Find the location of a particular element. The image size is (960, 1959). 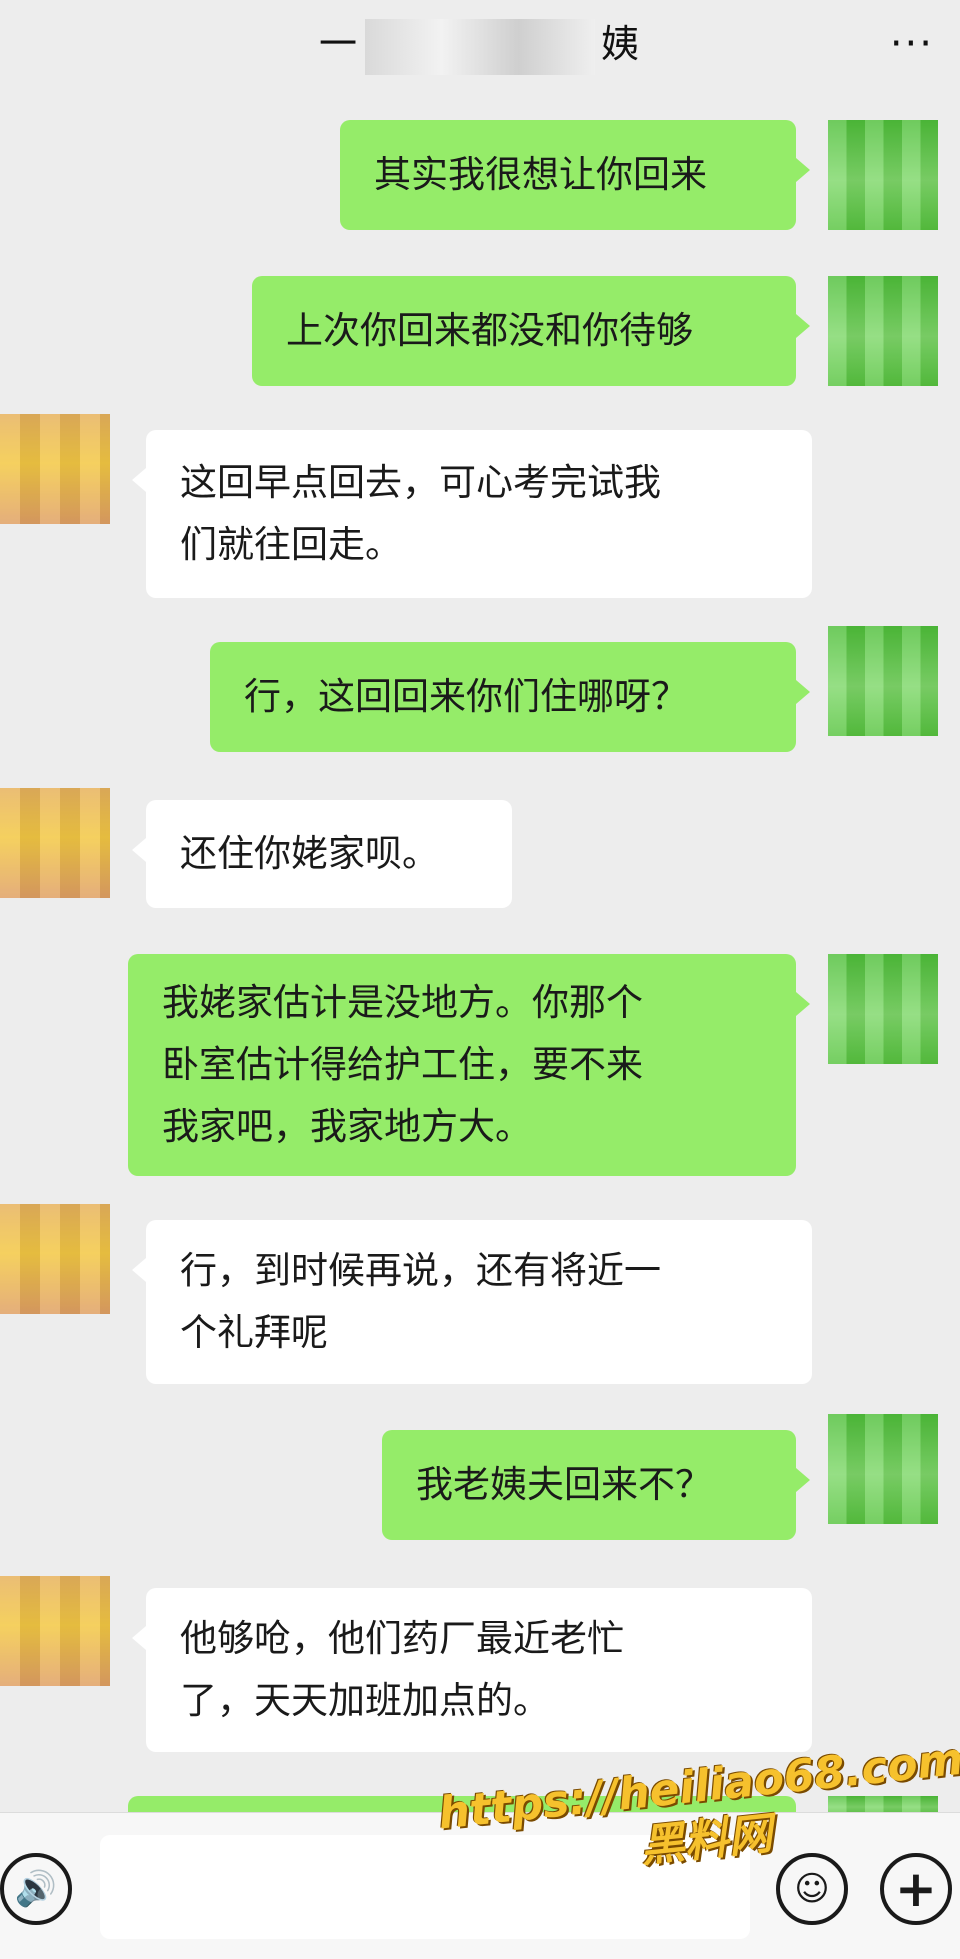

chat-title-left: 一 is located at coordinates (338, 44).